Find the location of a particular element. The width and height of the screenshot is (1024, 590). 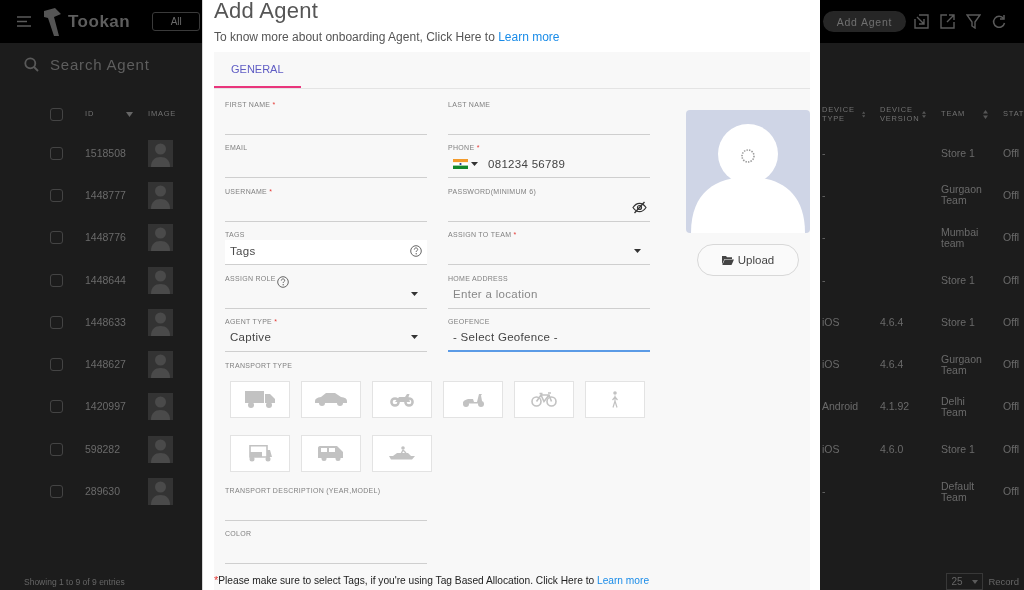

table-cell: 1448777 is located at coordinates (105, 195).